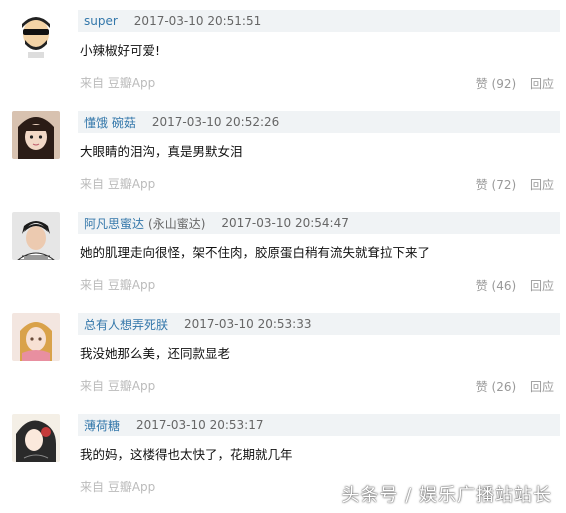 The height and width of the screenshot is (513, 566). What do you see at coordinates (120, 50) in the screenshot?
I see `comment-text: 小辣椒好可爱!` at bounding box center [120, 50].